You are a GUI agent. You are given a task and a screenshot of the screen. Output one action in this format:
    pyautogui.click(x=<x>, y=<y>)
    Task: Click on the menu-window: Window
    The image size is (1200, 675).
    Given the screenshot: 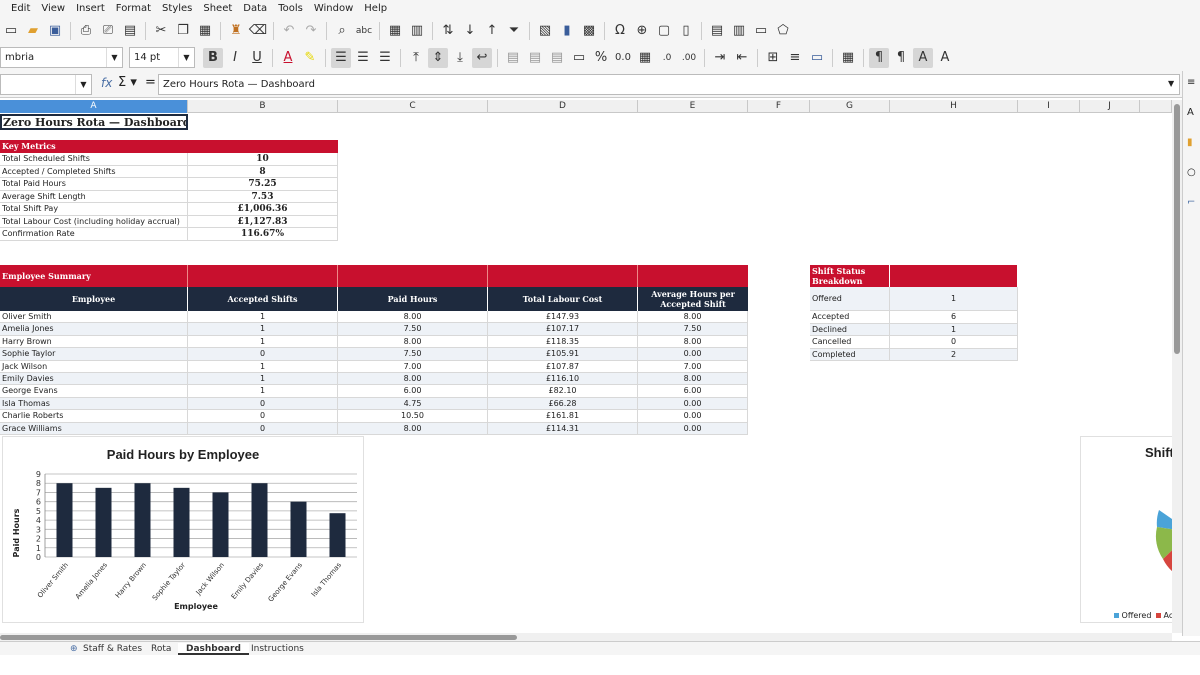 What is the action you would take?
    pyautogui.click(x=333, y=8)
    